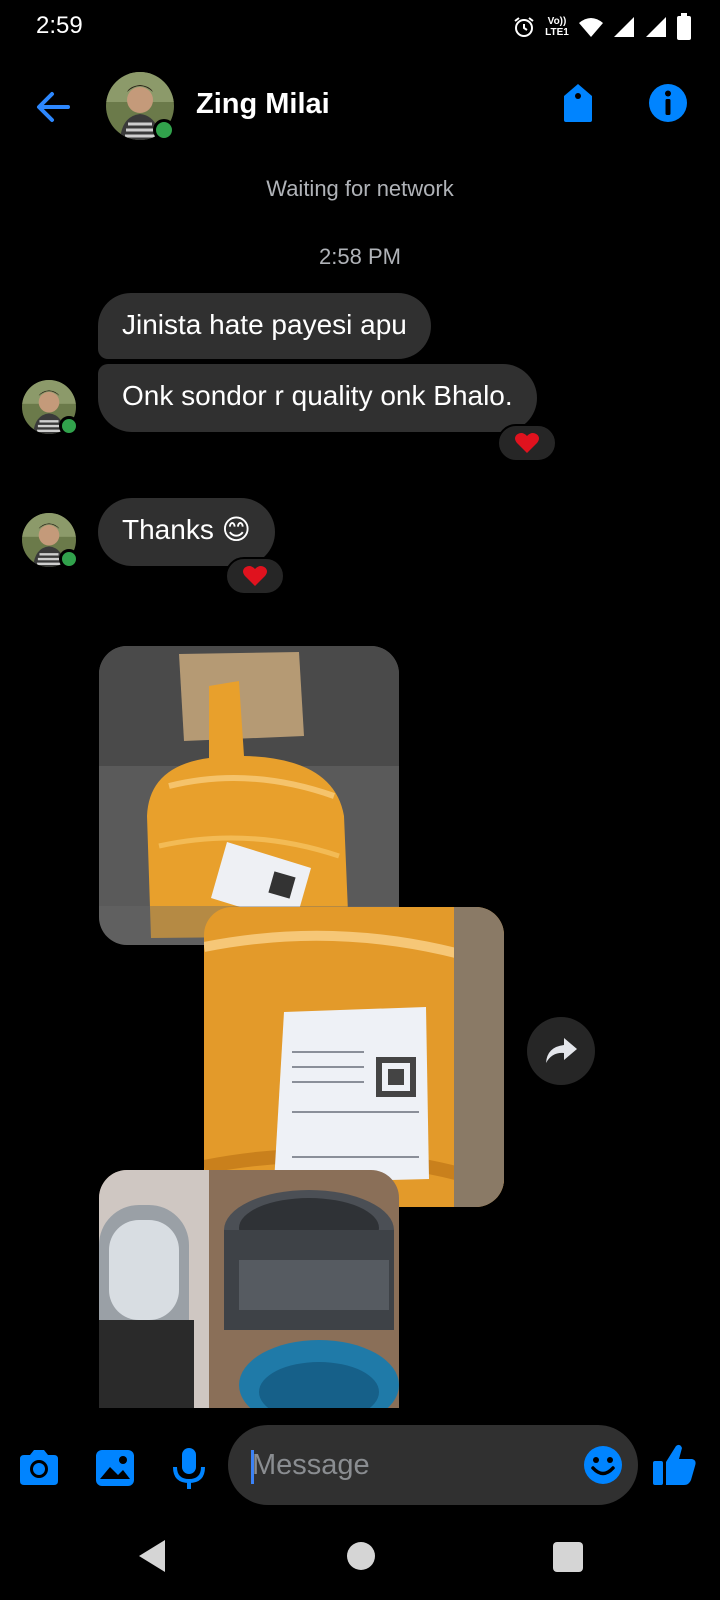  I want to click on microphone-button, so click(189, 1468).